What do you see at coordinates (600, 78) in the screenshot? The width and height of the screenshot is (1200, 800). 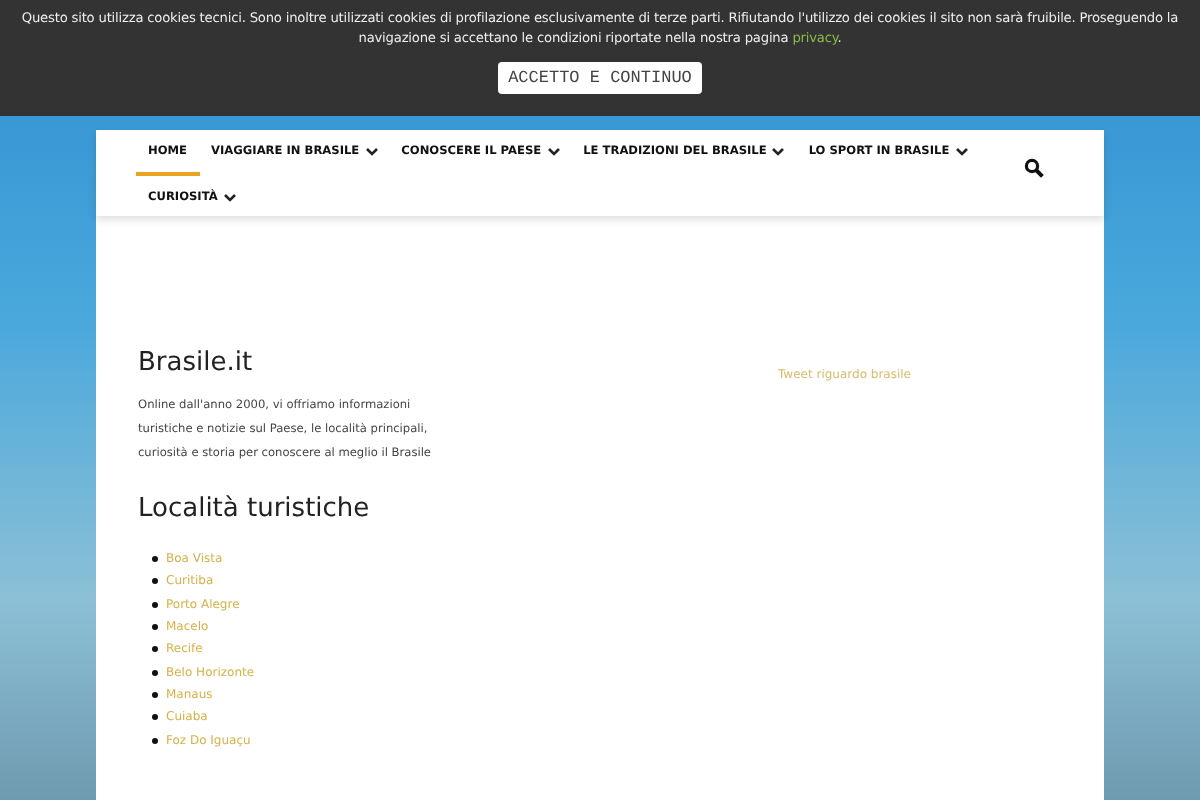 I see `accept-button: ACCETTO E CONTINUO` at bounding box center [600, 78].